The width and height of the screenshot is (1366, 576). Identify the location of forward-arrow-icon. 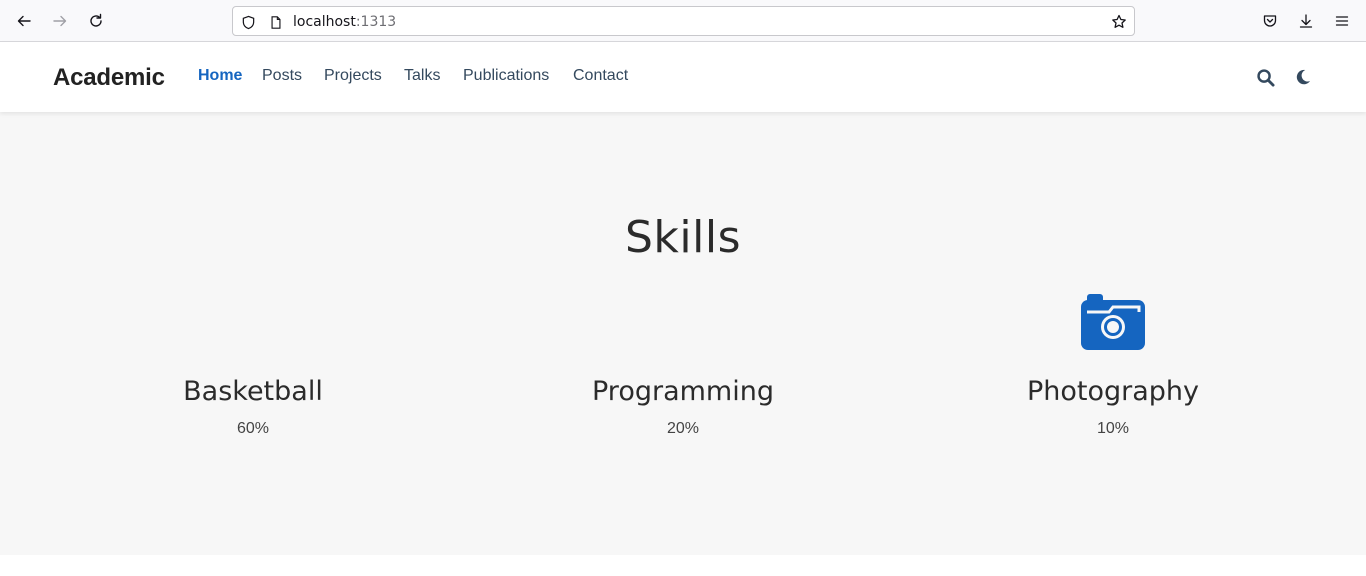
(60, 21).